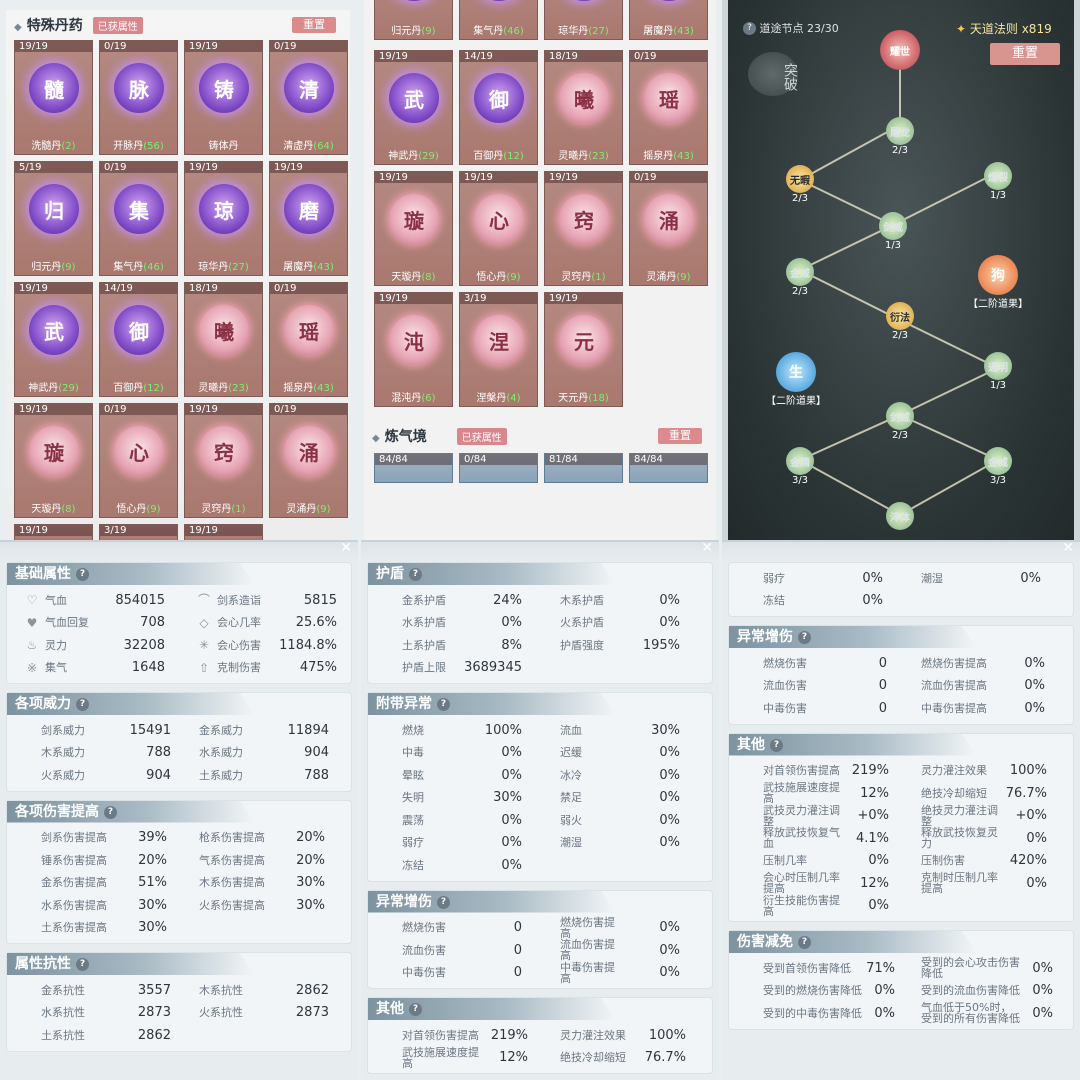  What do you see at coordinates (308, 218) in the screenshot?
I see `pill-card: 19/19 磨屠魔丹(43)` at bounding box center [308, 218].